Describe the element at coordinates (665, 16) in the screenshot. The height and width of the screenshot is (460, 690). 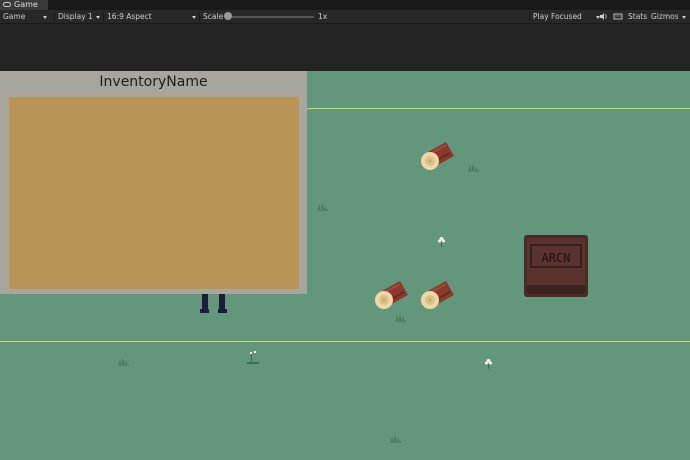
I see `gizmos-label: Gizmos` at that location.